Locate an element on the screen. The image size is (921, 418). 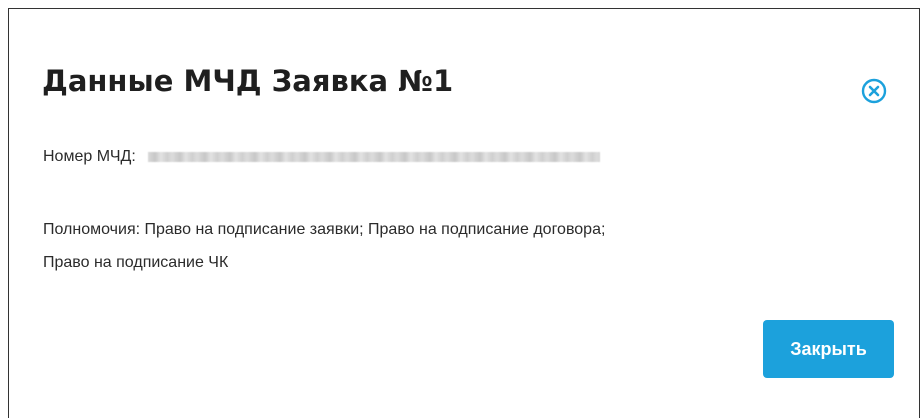
close-circle-icon-graphic is located at coordinates (874, 91).